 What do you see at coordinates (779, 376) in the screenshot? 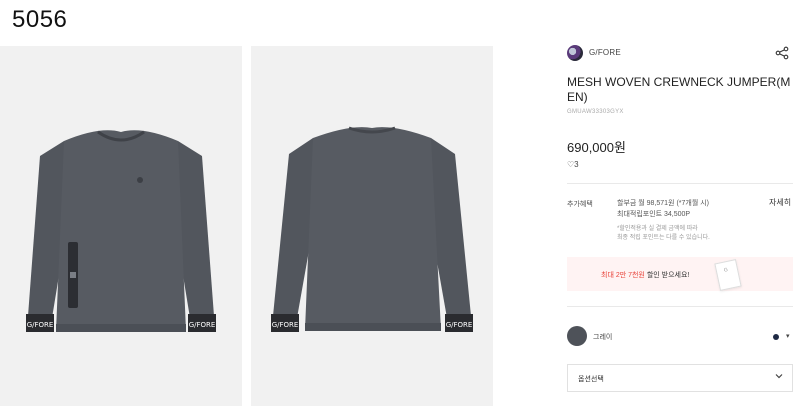
I see `chevron-down-icon` at bounding box center [779, 376].